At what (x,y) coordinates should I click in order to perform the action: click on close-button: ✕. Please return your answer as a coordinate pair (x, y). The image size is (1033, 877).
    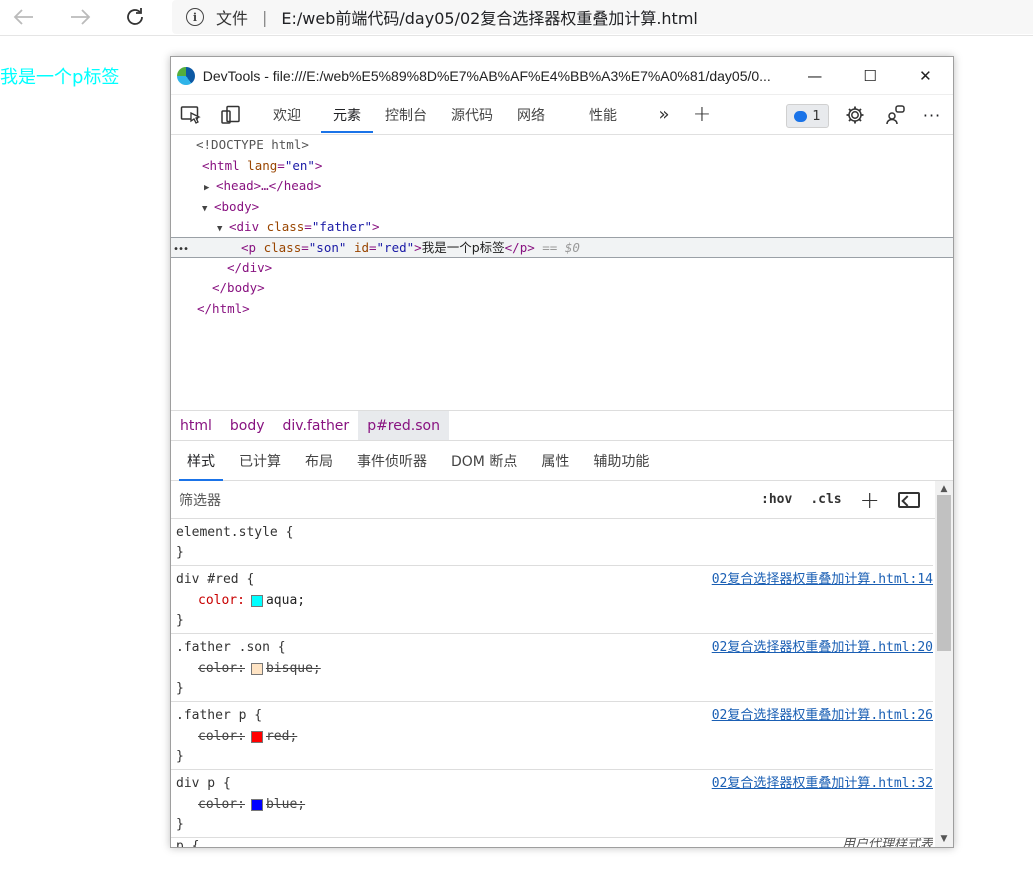
    Looking at the image, I should click on (925, 76).